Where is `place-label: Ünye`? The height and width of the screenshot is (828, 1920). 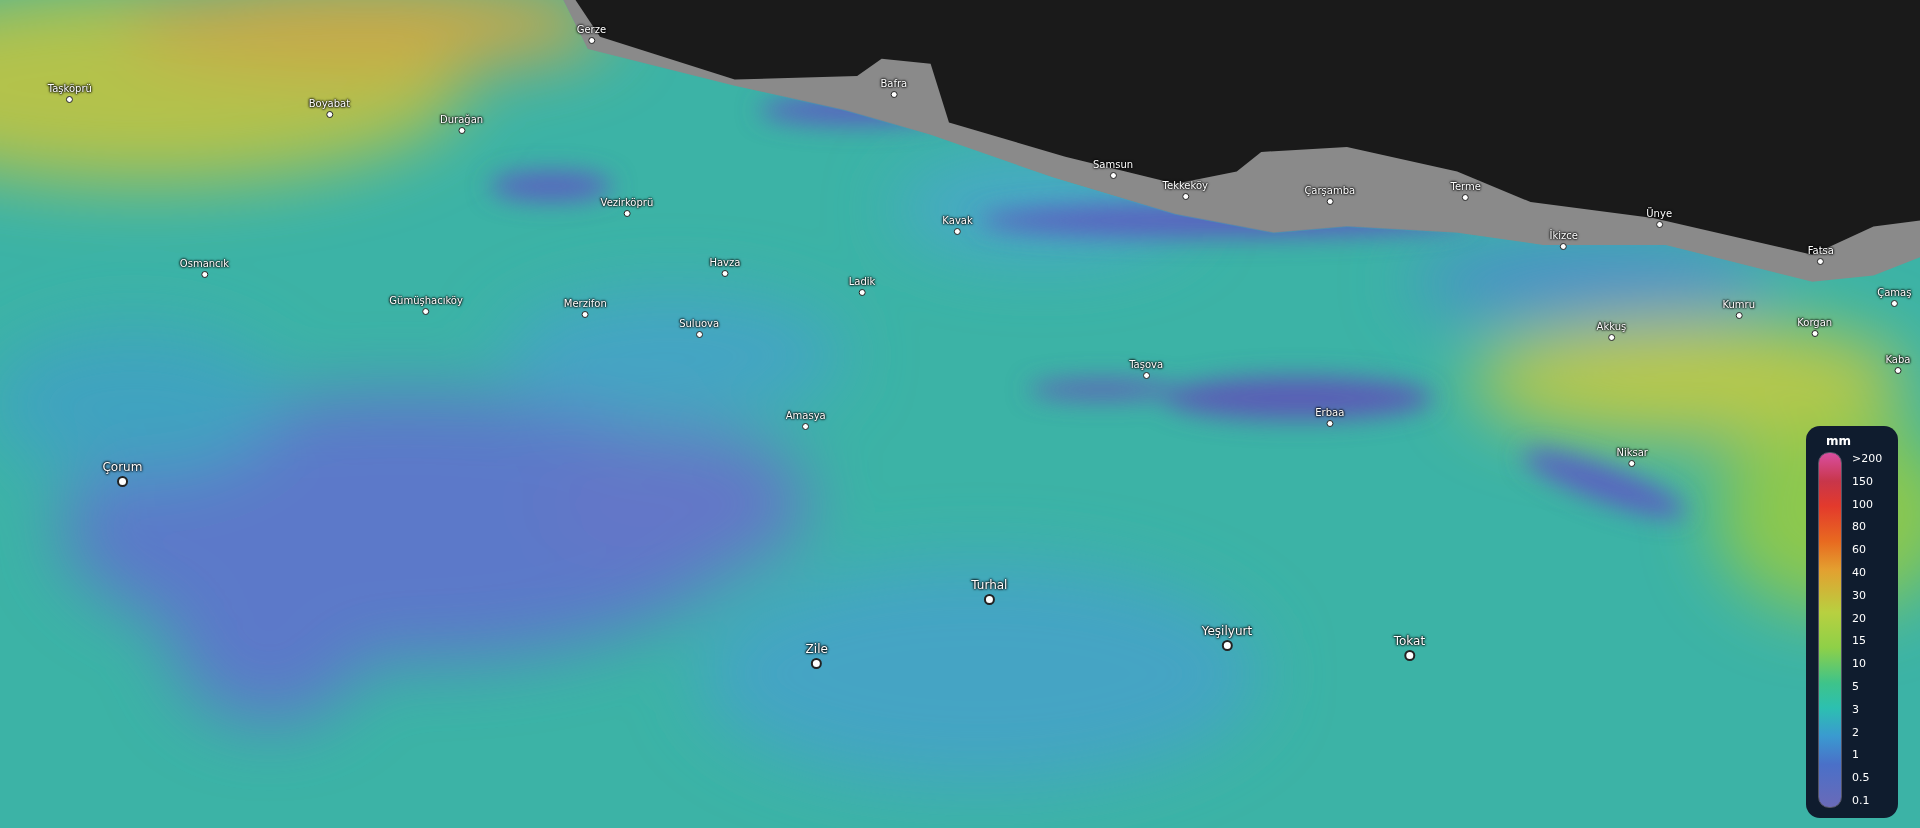 place-label: Ünye is located at coordinates (1659, 214).